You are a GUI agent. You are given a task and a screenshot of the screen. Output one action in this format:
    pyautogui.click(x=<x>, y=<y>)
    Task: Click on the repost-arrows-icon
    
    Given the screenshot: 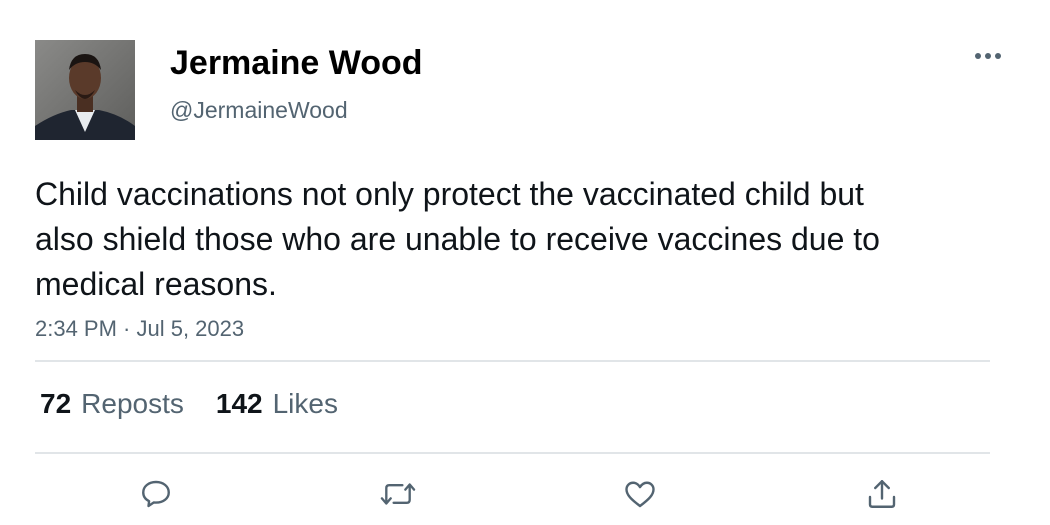 What is the action you would take?
    pyautogui.click(x=398, y=494)
    